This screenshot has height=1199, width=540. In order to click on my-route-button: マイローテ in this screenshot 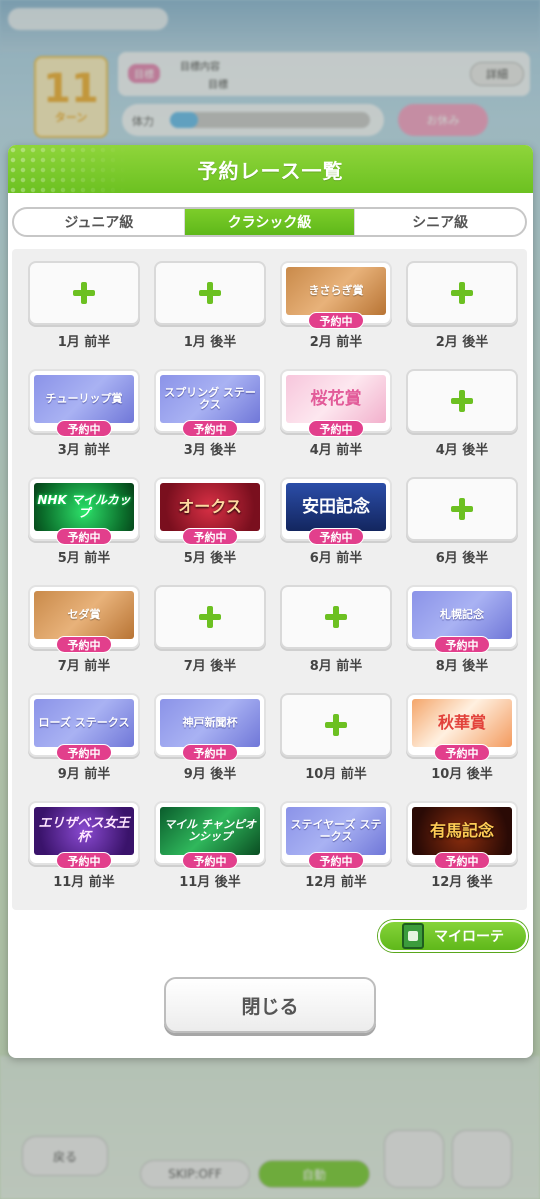, I will do `click(453, 936)`.